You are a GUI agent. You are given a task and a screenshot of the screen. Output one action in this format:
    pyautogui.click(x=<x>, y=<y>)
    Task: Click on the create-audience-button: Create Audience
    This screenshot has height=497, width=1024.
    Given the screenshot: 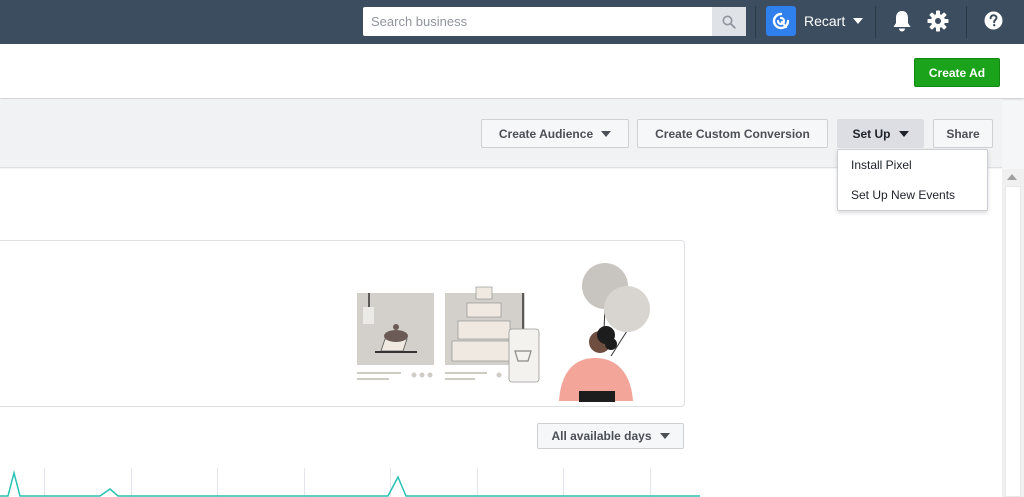 What is the action you would take?
    pyautogui.click(x=555, y=133)
    